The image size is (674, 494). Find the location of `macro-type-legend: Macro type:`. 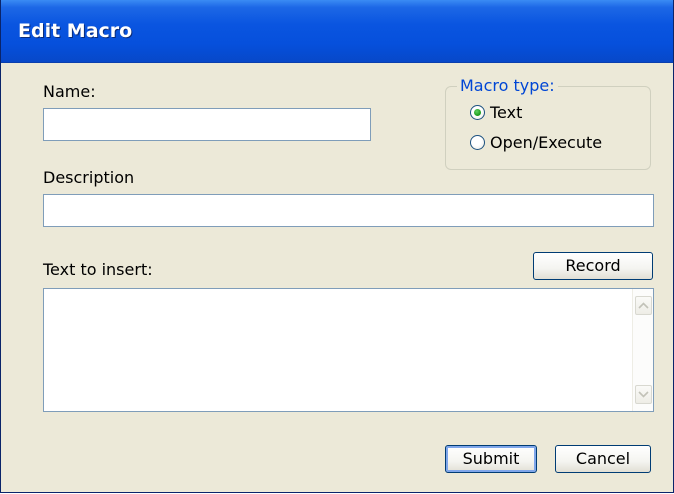

macro-type-legend: Macro type: is located at coordinates (507, 85).